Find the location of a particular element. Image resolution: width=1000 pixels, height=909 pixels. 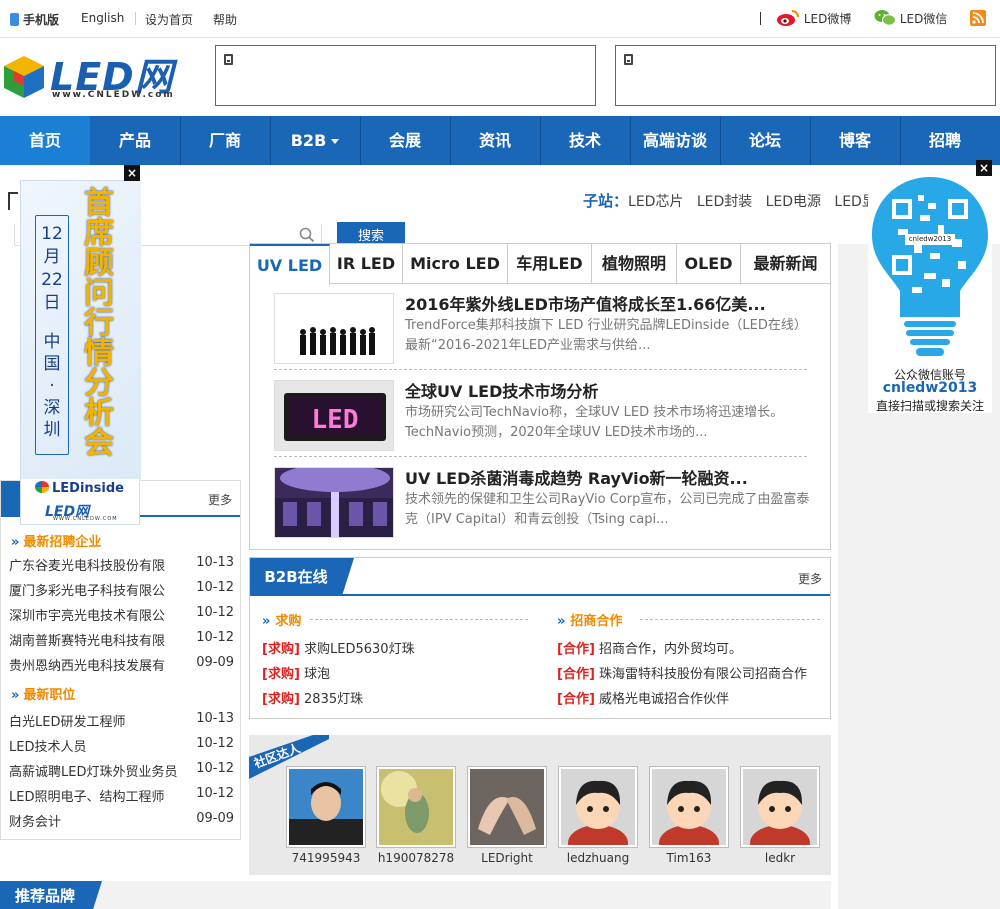

weibo-link: LED微博 is located at coordinates (813, 18).